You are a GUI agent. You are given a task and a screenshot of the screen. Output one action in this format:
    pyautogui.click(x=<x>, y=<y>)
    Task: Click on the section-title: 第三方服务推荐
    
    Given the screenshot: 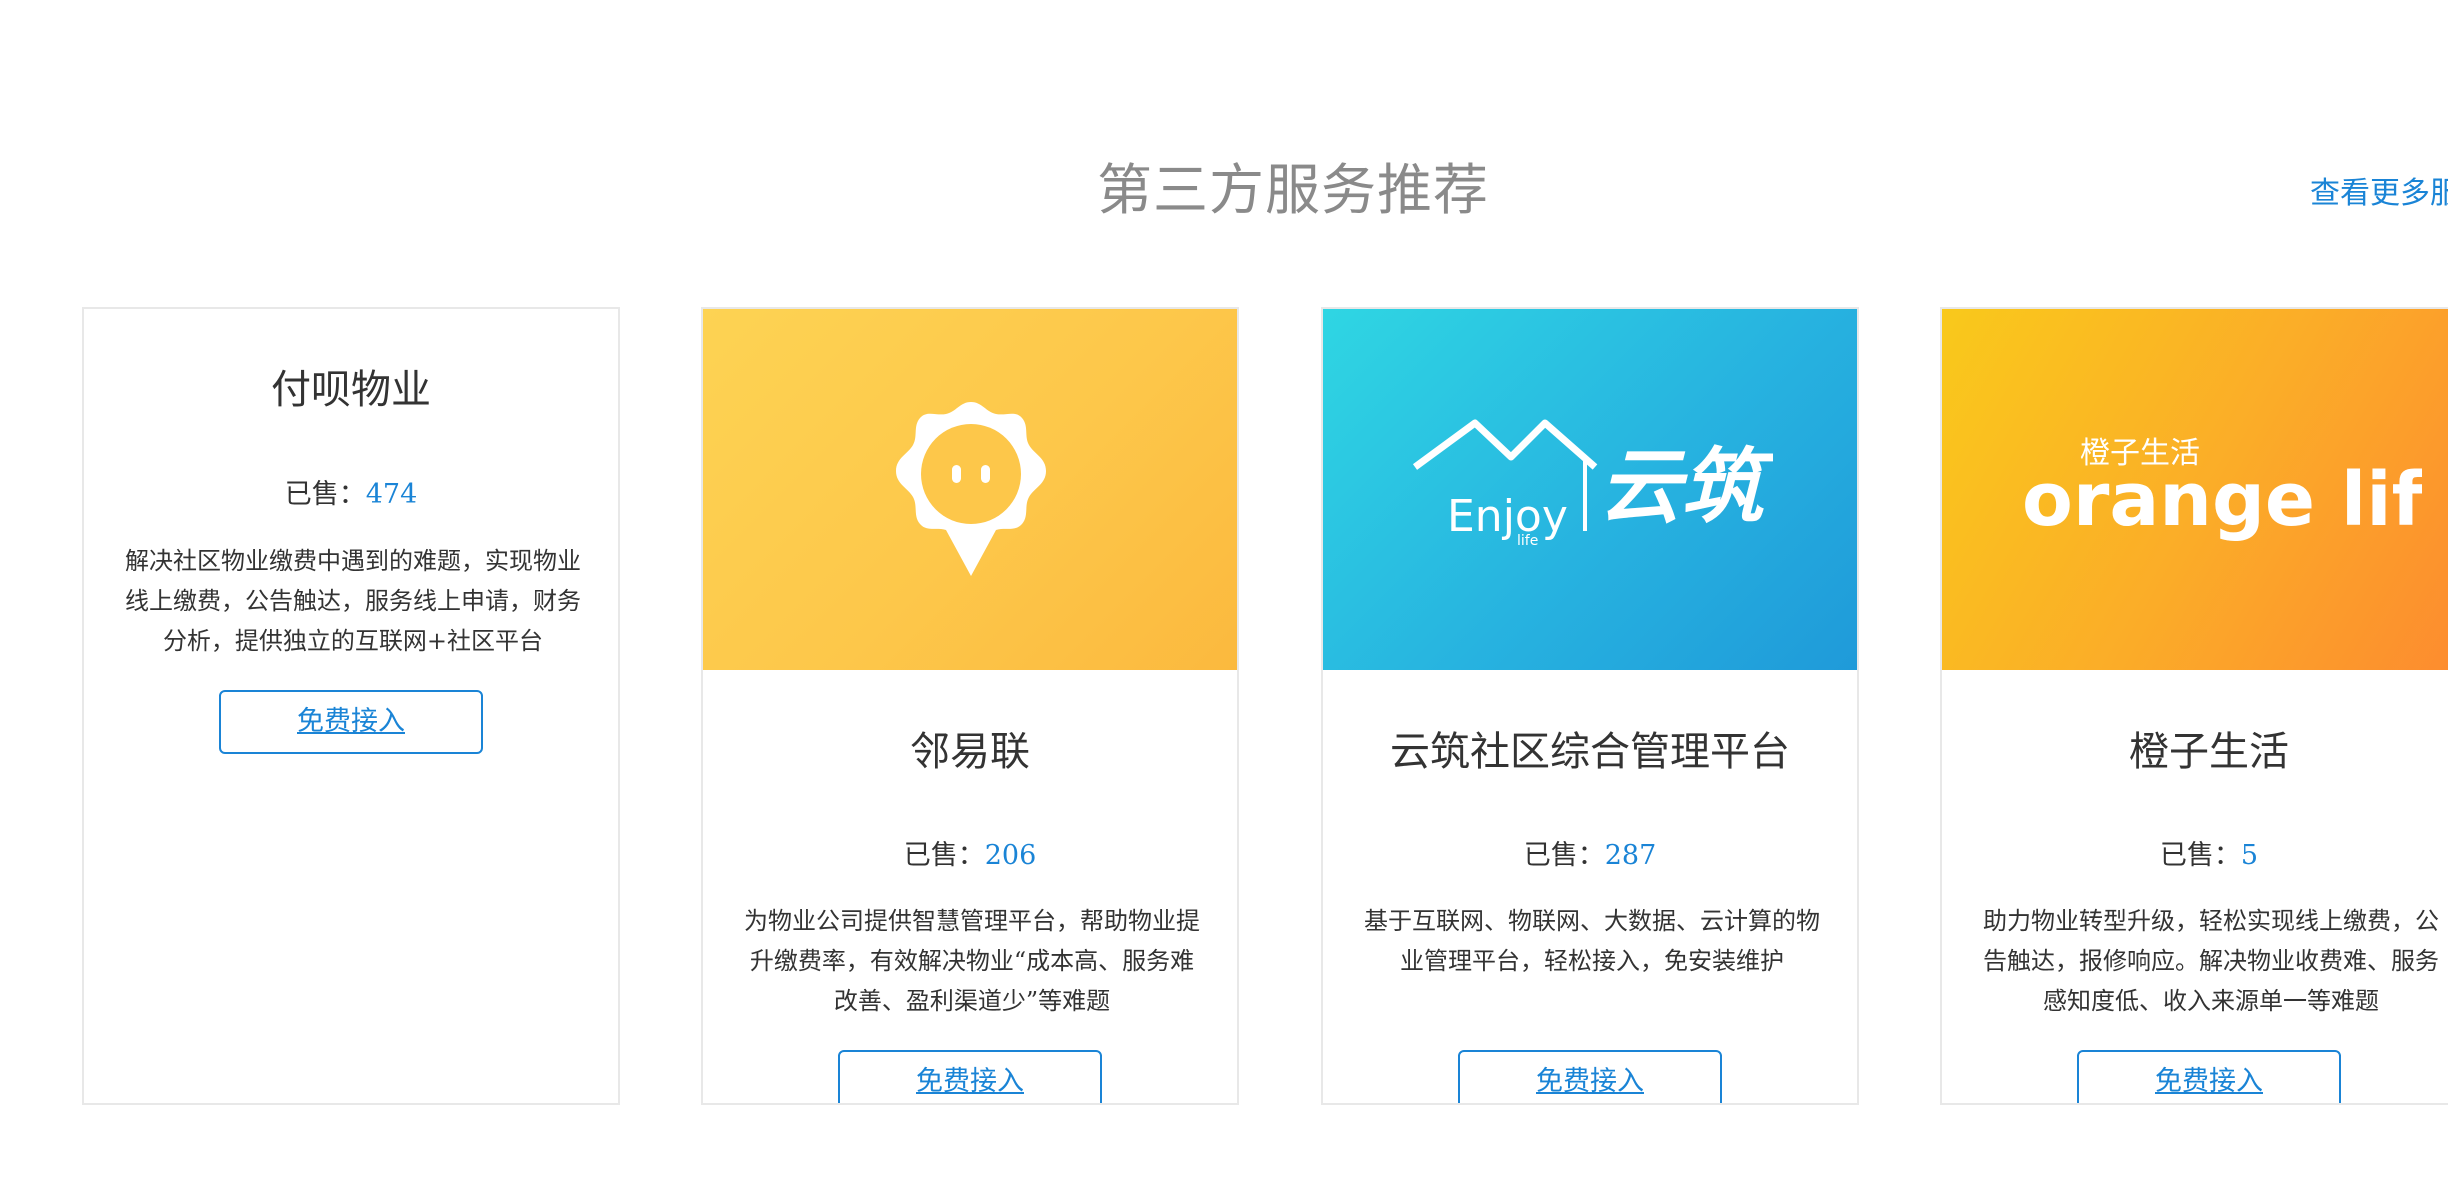 What is the action you would take?
    pyautogui.click(x=1293, y=190)
    